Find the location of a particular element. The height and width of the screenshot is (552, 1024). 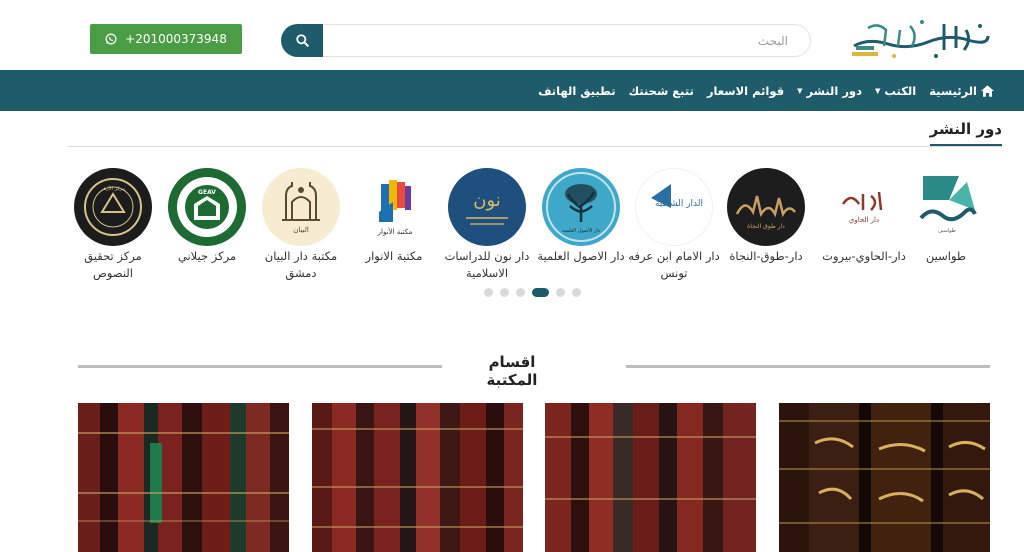

svg-text: الدار الشامية is located at coordinates (679, 204).